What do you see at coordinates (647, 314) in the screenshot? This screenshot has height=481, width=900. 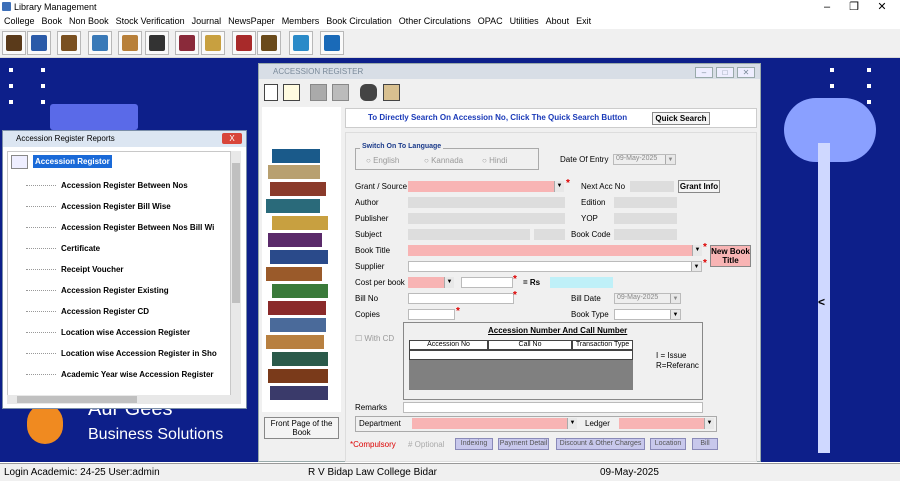 I see `book-type-field: ▼` at bounding box center [647, 314].